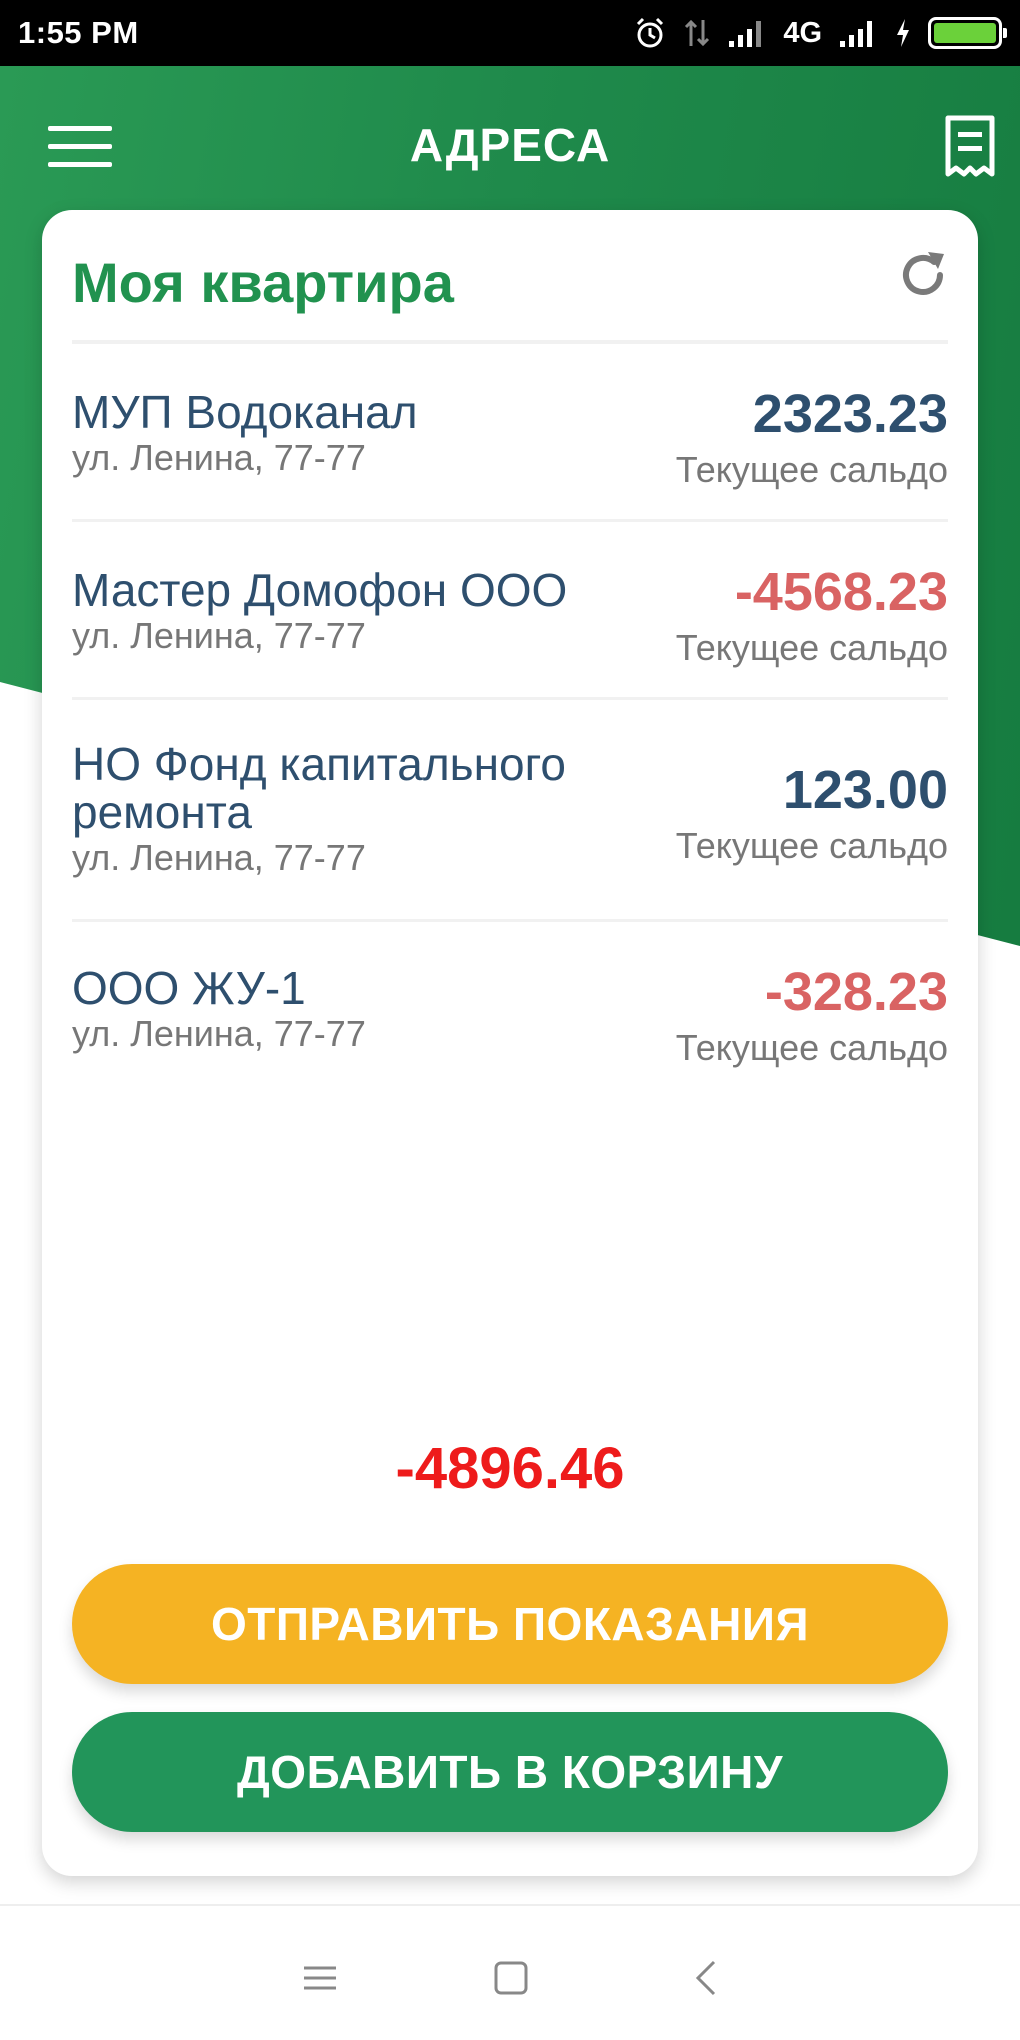 The image size is (1020, 2040). What do you see at coordinates (510, 1772) in the screenshot?
I see `add-to-cart-button: ДОБАВИТЬ В КОРЗИНУ` at bounding box center [510, 1772].